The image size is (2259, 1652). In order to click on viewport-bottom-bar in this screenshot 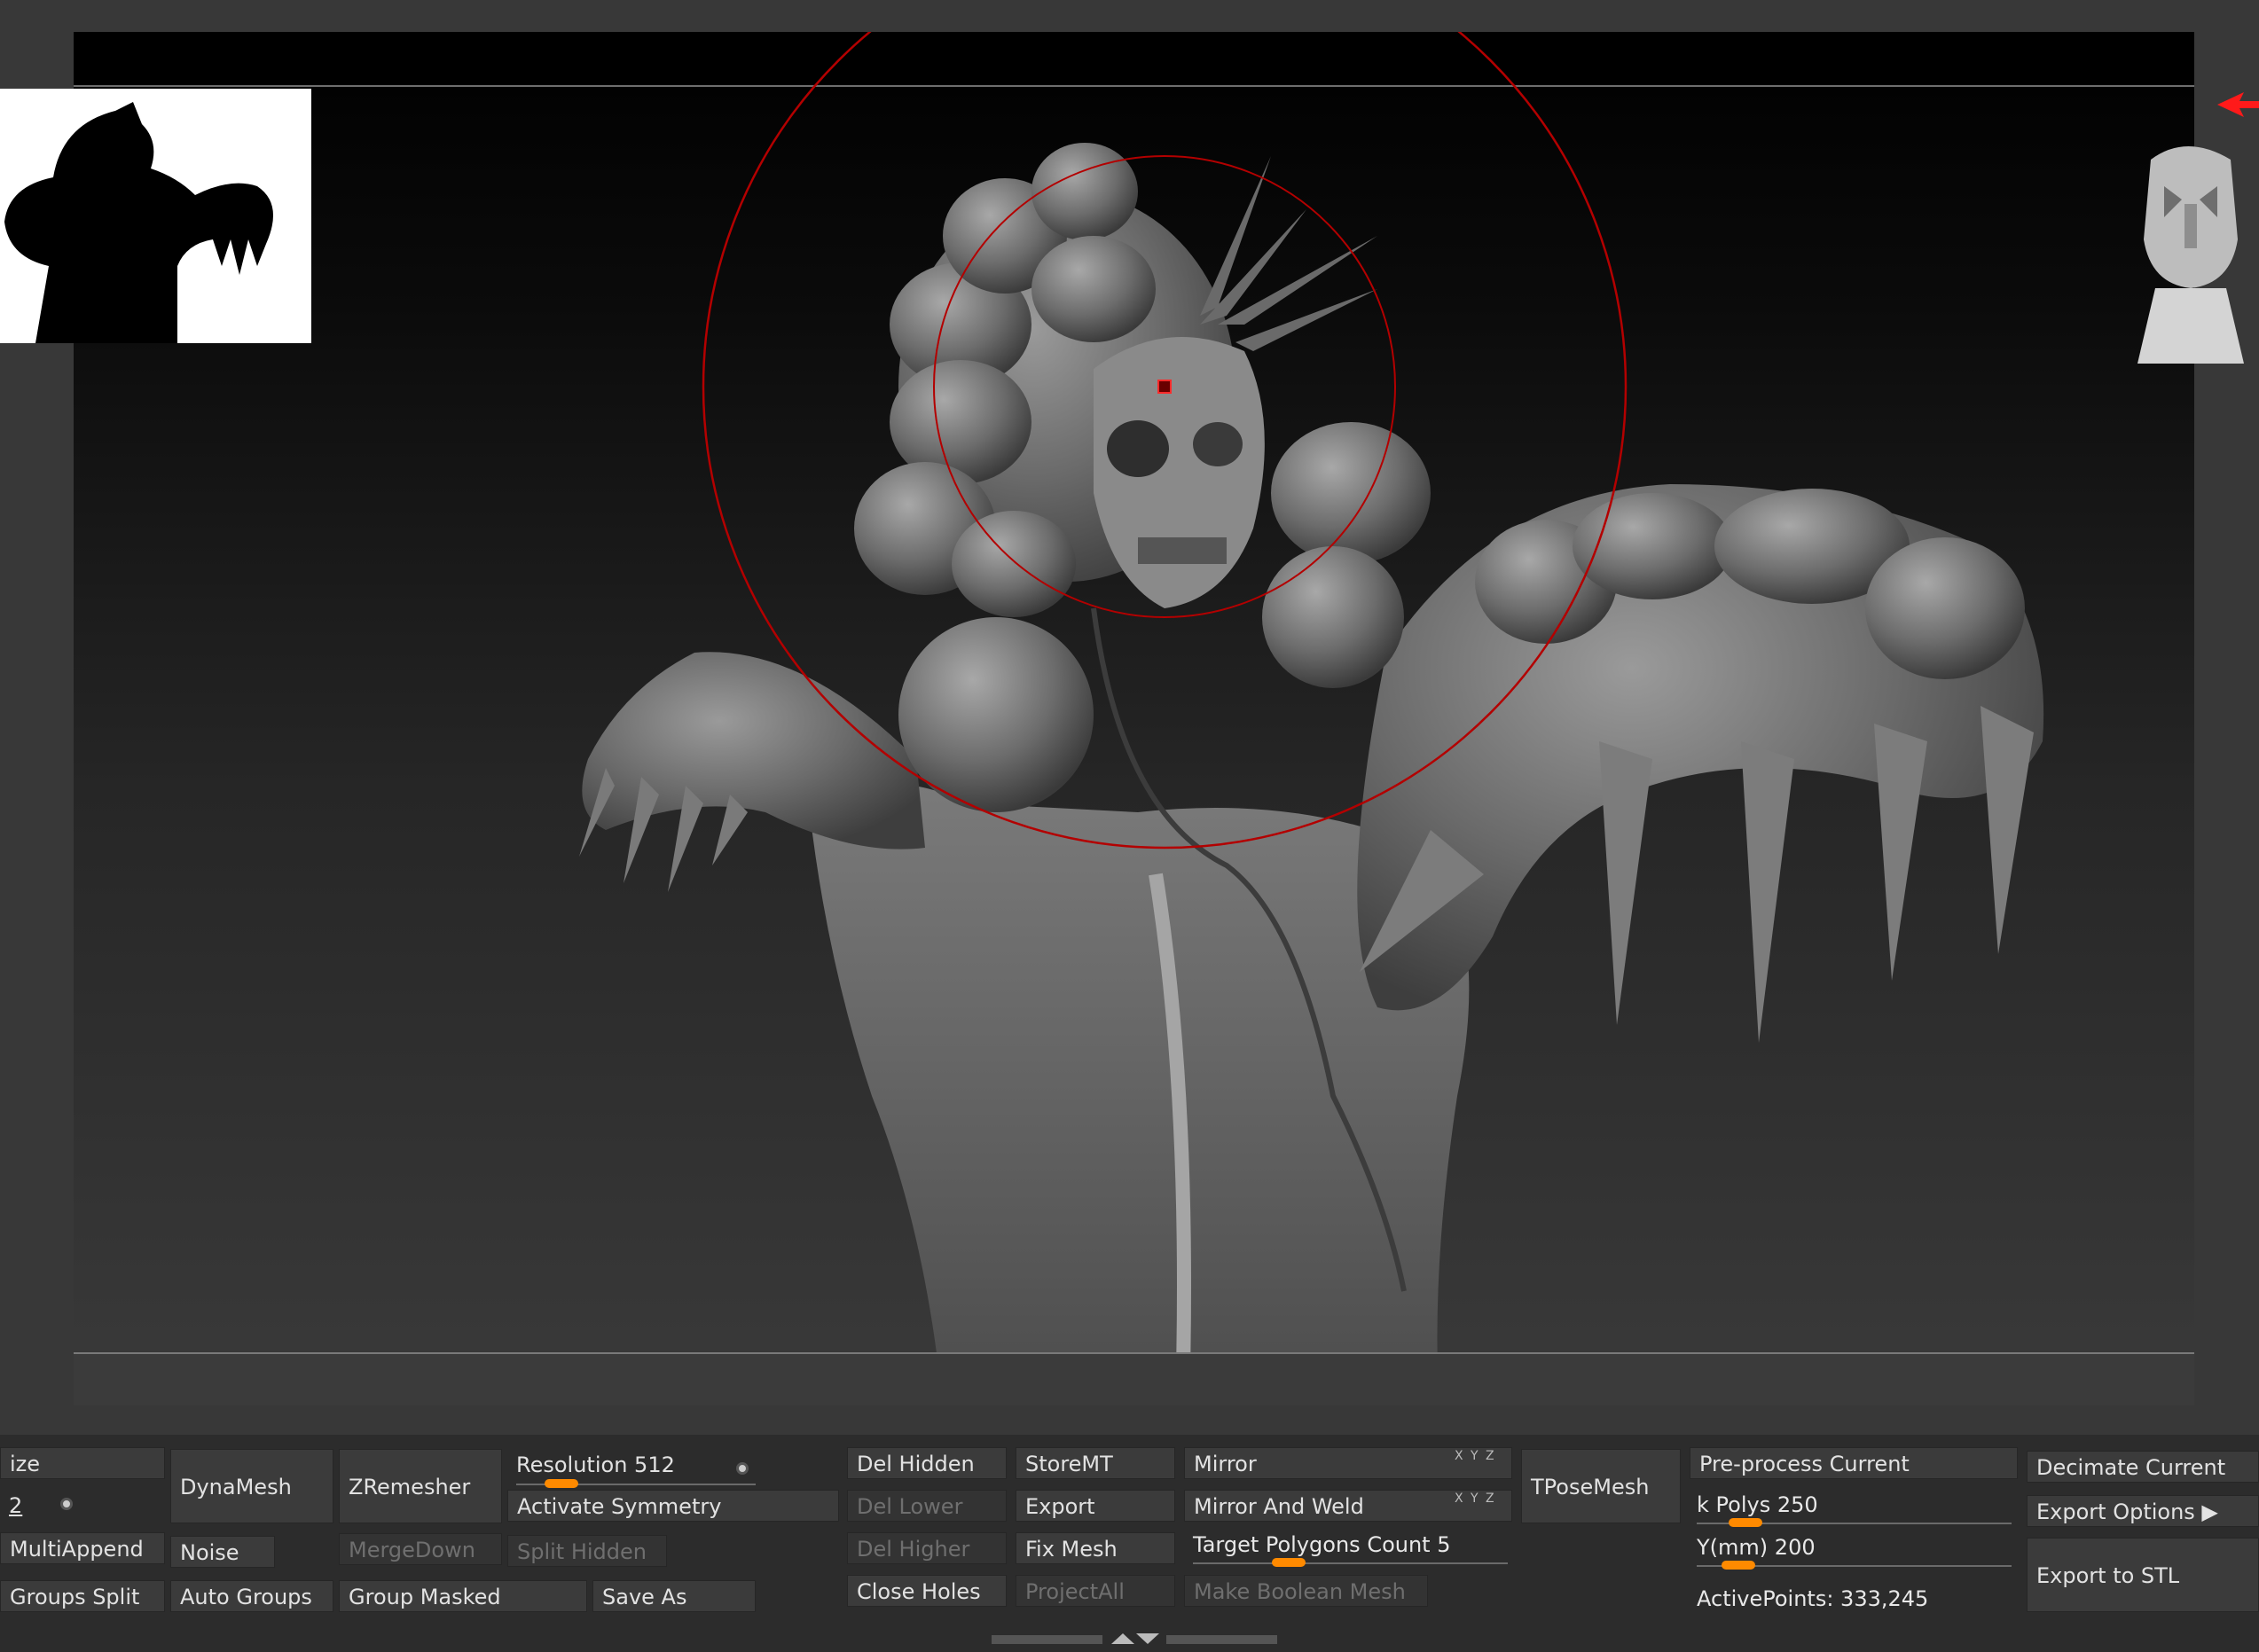, I will do `click(1134, 1378)`.